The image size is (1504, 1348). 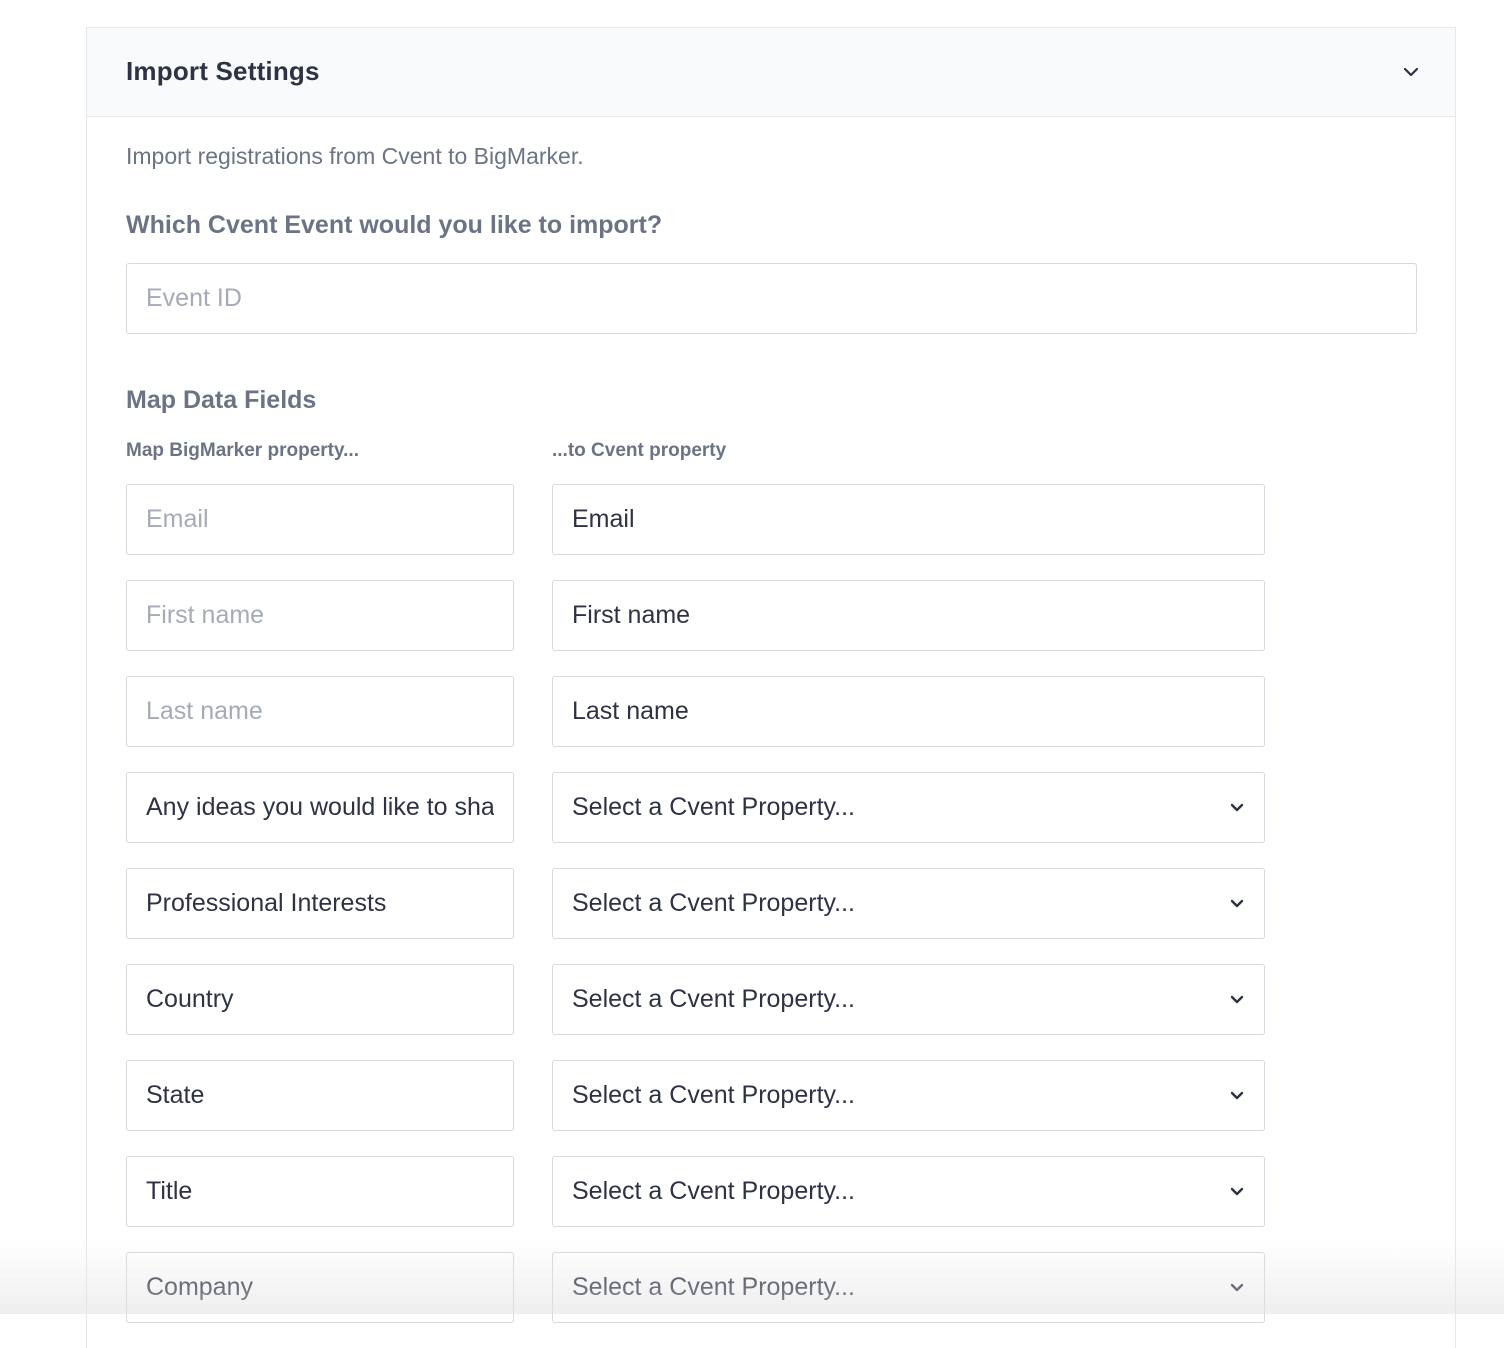 I want to click on map-data-fields-title: Map Data Fields, so click(x=221, y=400).